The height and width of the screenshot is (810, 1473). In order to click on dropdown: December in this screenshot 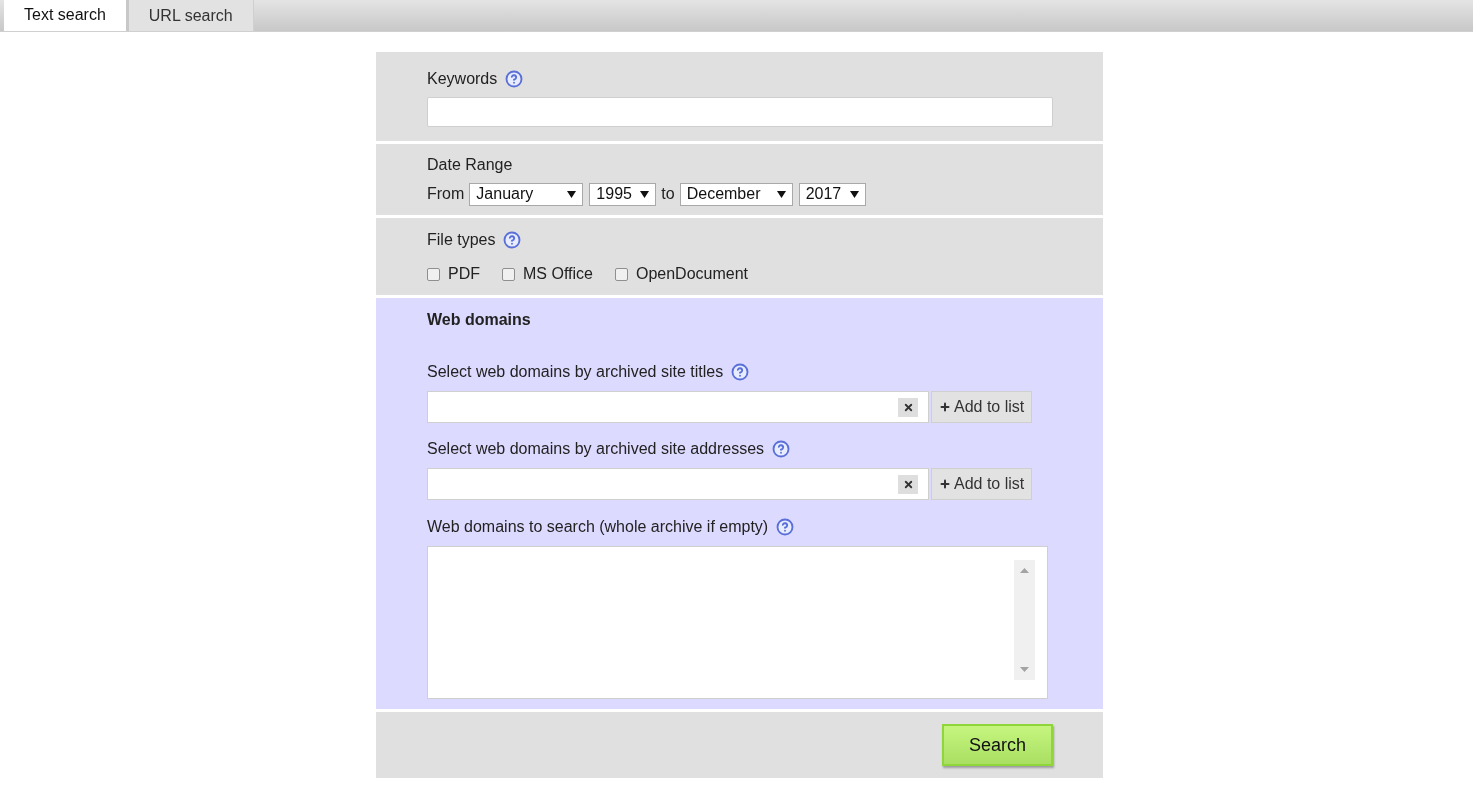, I will do `click(736, 194)`.